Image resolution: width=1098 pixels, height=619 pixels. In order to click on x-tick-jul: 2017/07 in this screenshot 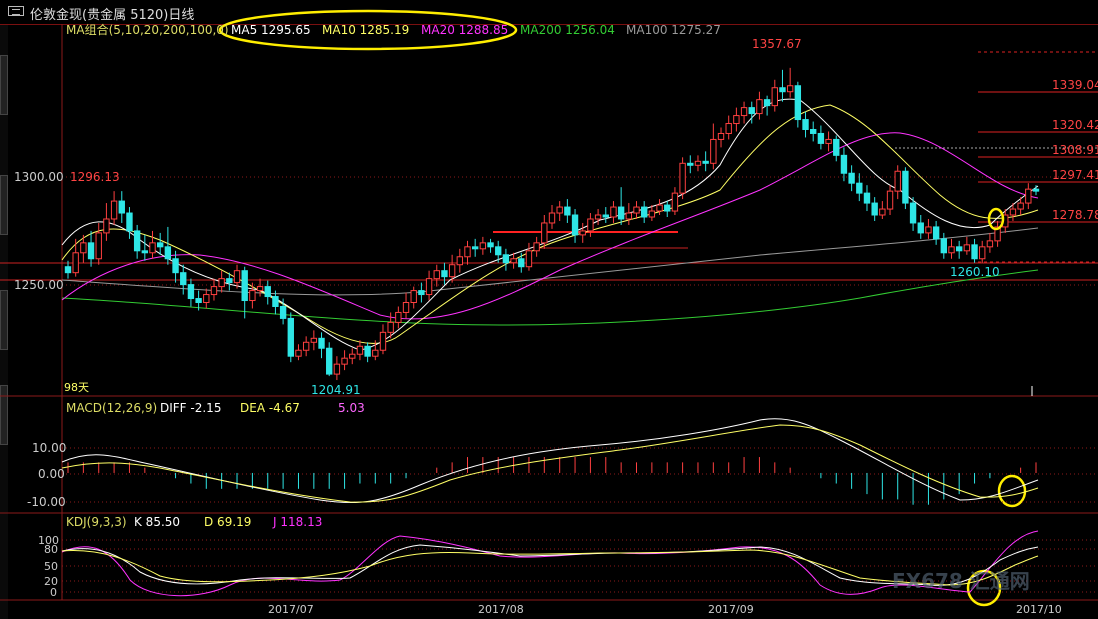, I will do `click(291, 609)`.